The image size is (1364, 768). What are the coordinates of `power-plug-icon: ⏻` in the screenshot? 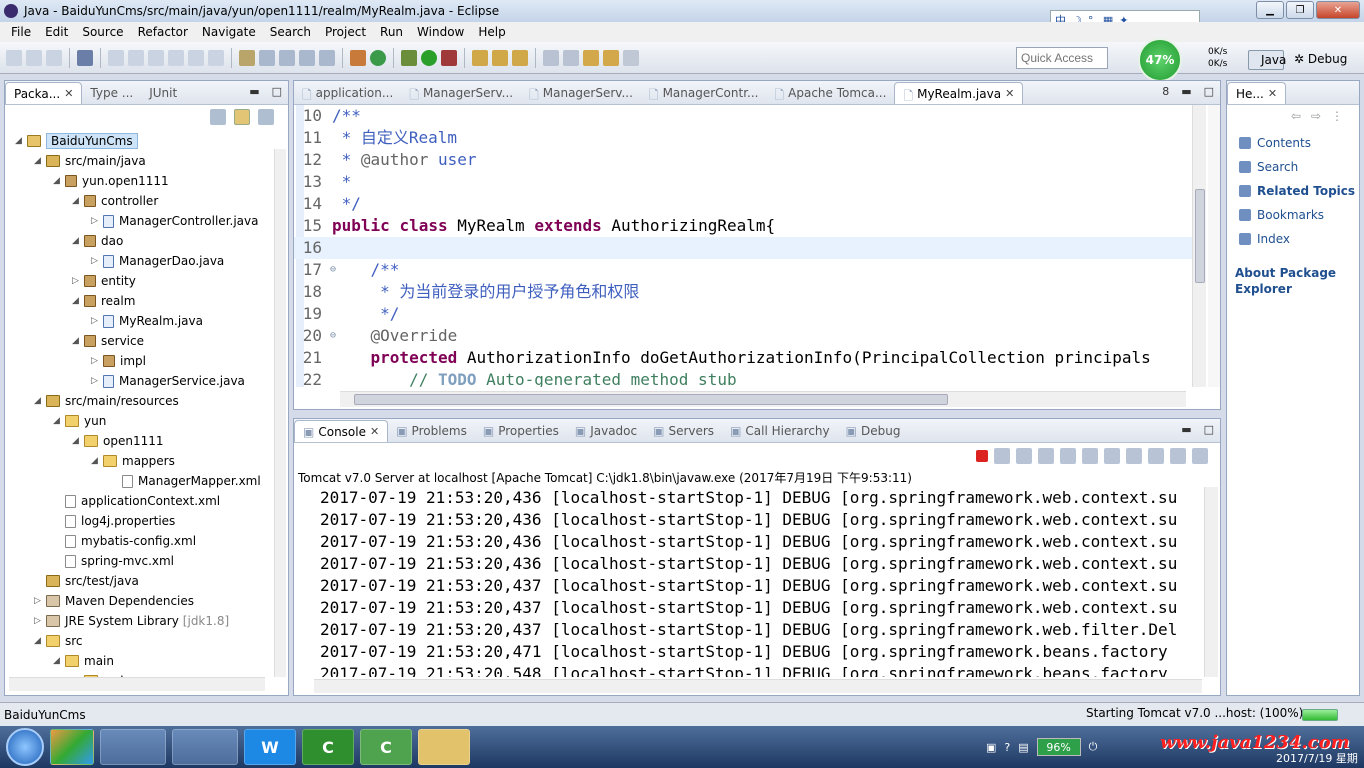 It's located at (1093, 747).